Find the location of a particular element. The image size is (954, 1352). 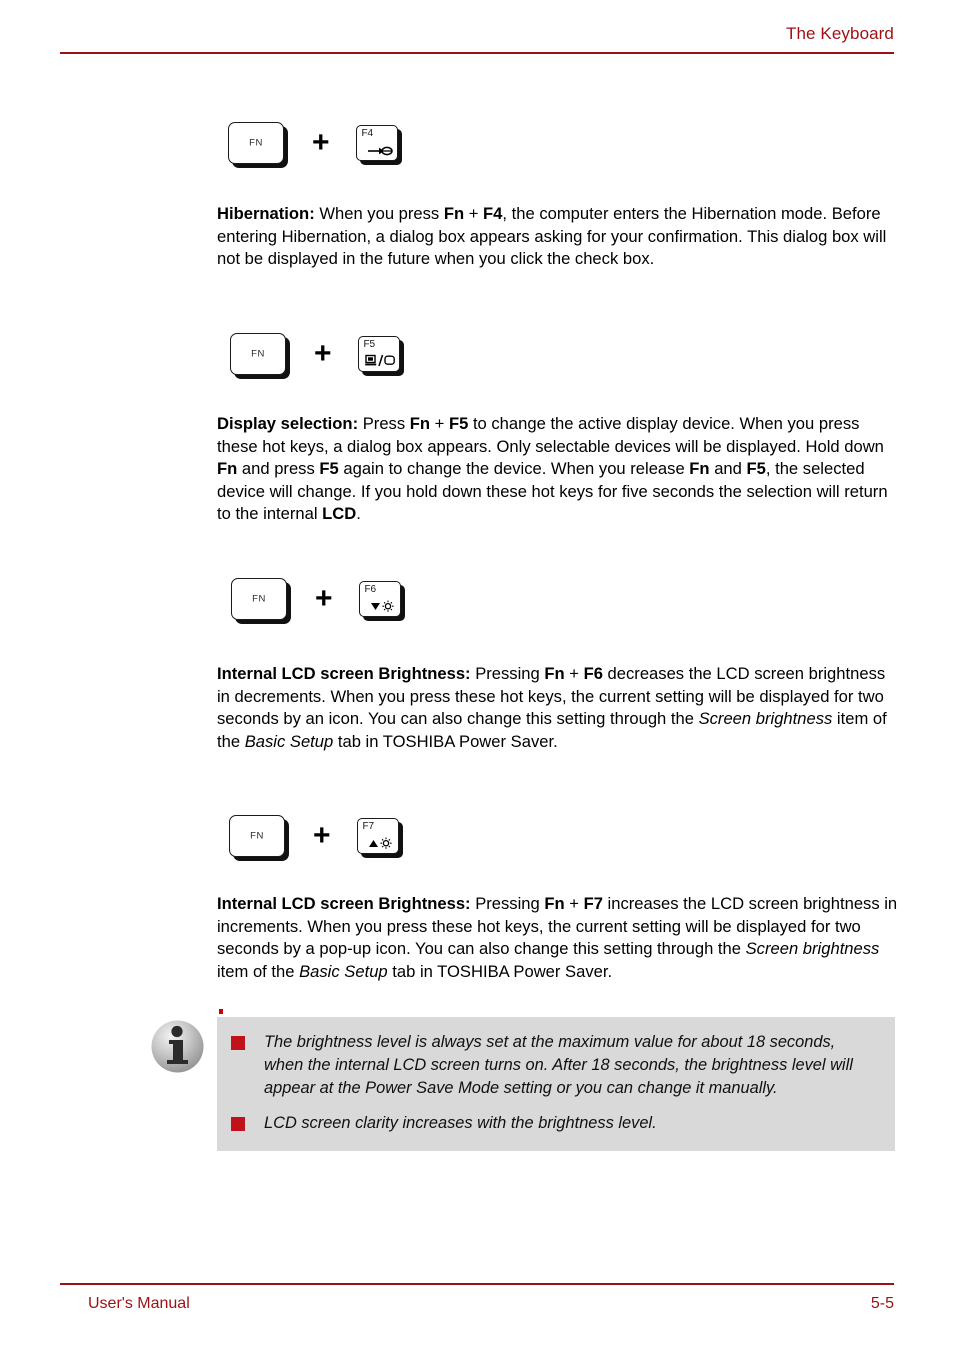

key-combo-f6: FN + F6 is located at coordinates (316, 599).